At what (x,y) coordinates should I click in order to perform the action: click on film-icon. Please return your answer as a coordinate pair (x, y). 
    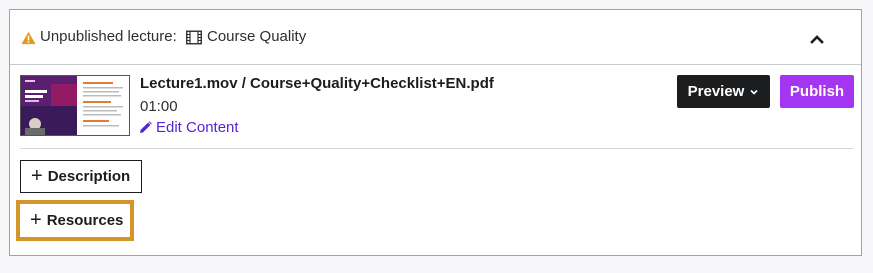
    Looking at the image, I should click on (194, 37).